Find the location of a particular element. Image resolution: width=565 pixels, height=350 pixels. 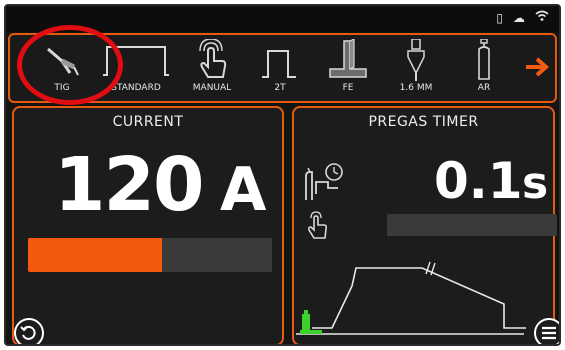

status-bar: ▯ ☁ is located at coordinates (282, 19).